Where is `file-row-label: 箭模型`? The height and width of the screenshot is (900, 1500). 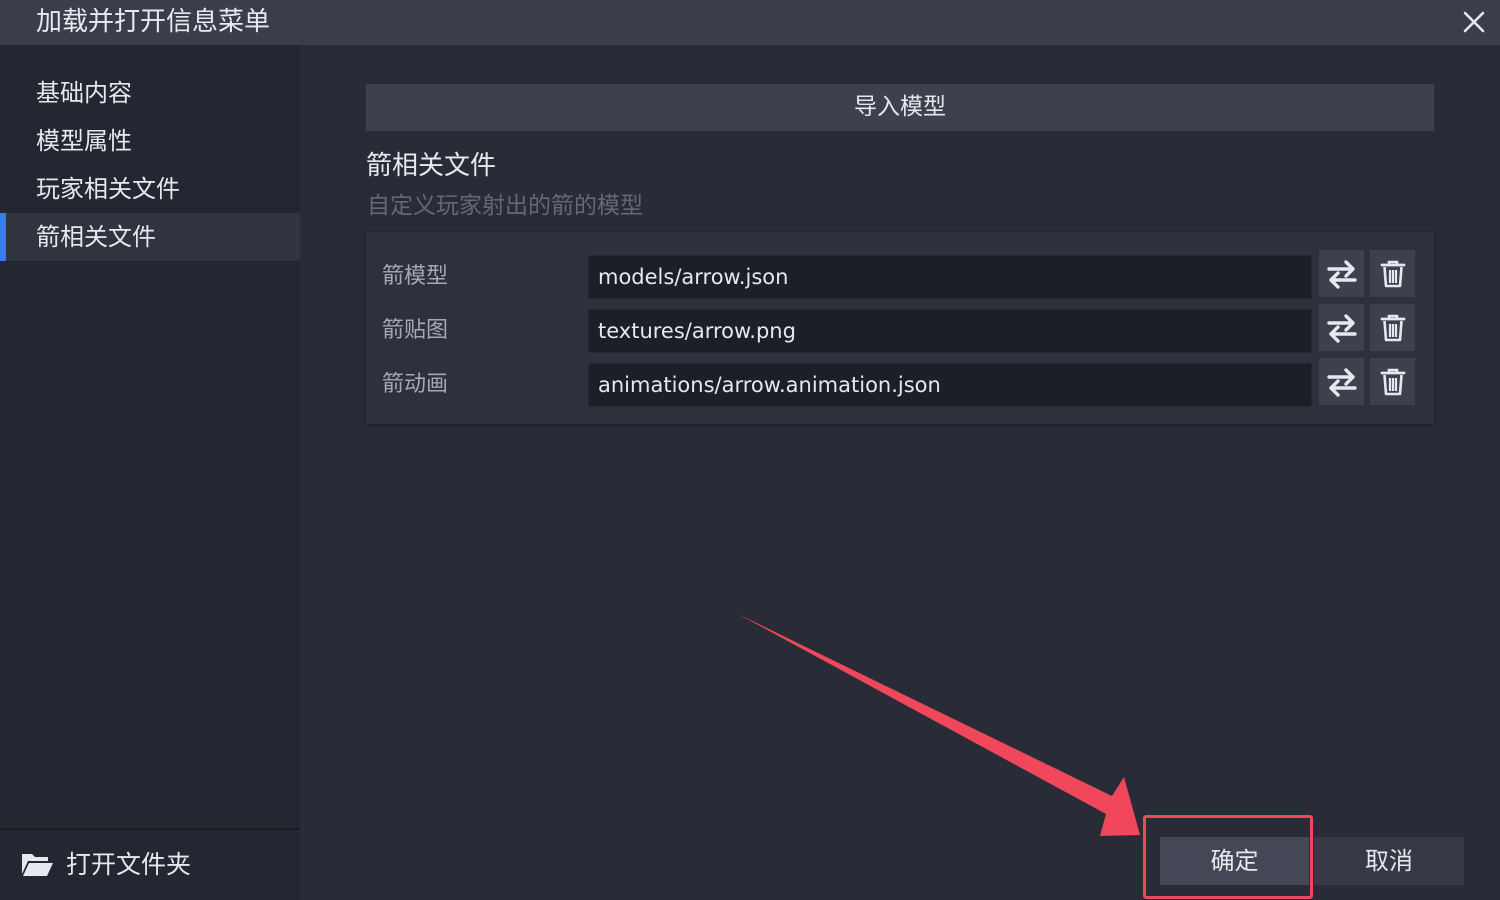 file-row-label: 箭模型 is located at coordinates (415, 276).